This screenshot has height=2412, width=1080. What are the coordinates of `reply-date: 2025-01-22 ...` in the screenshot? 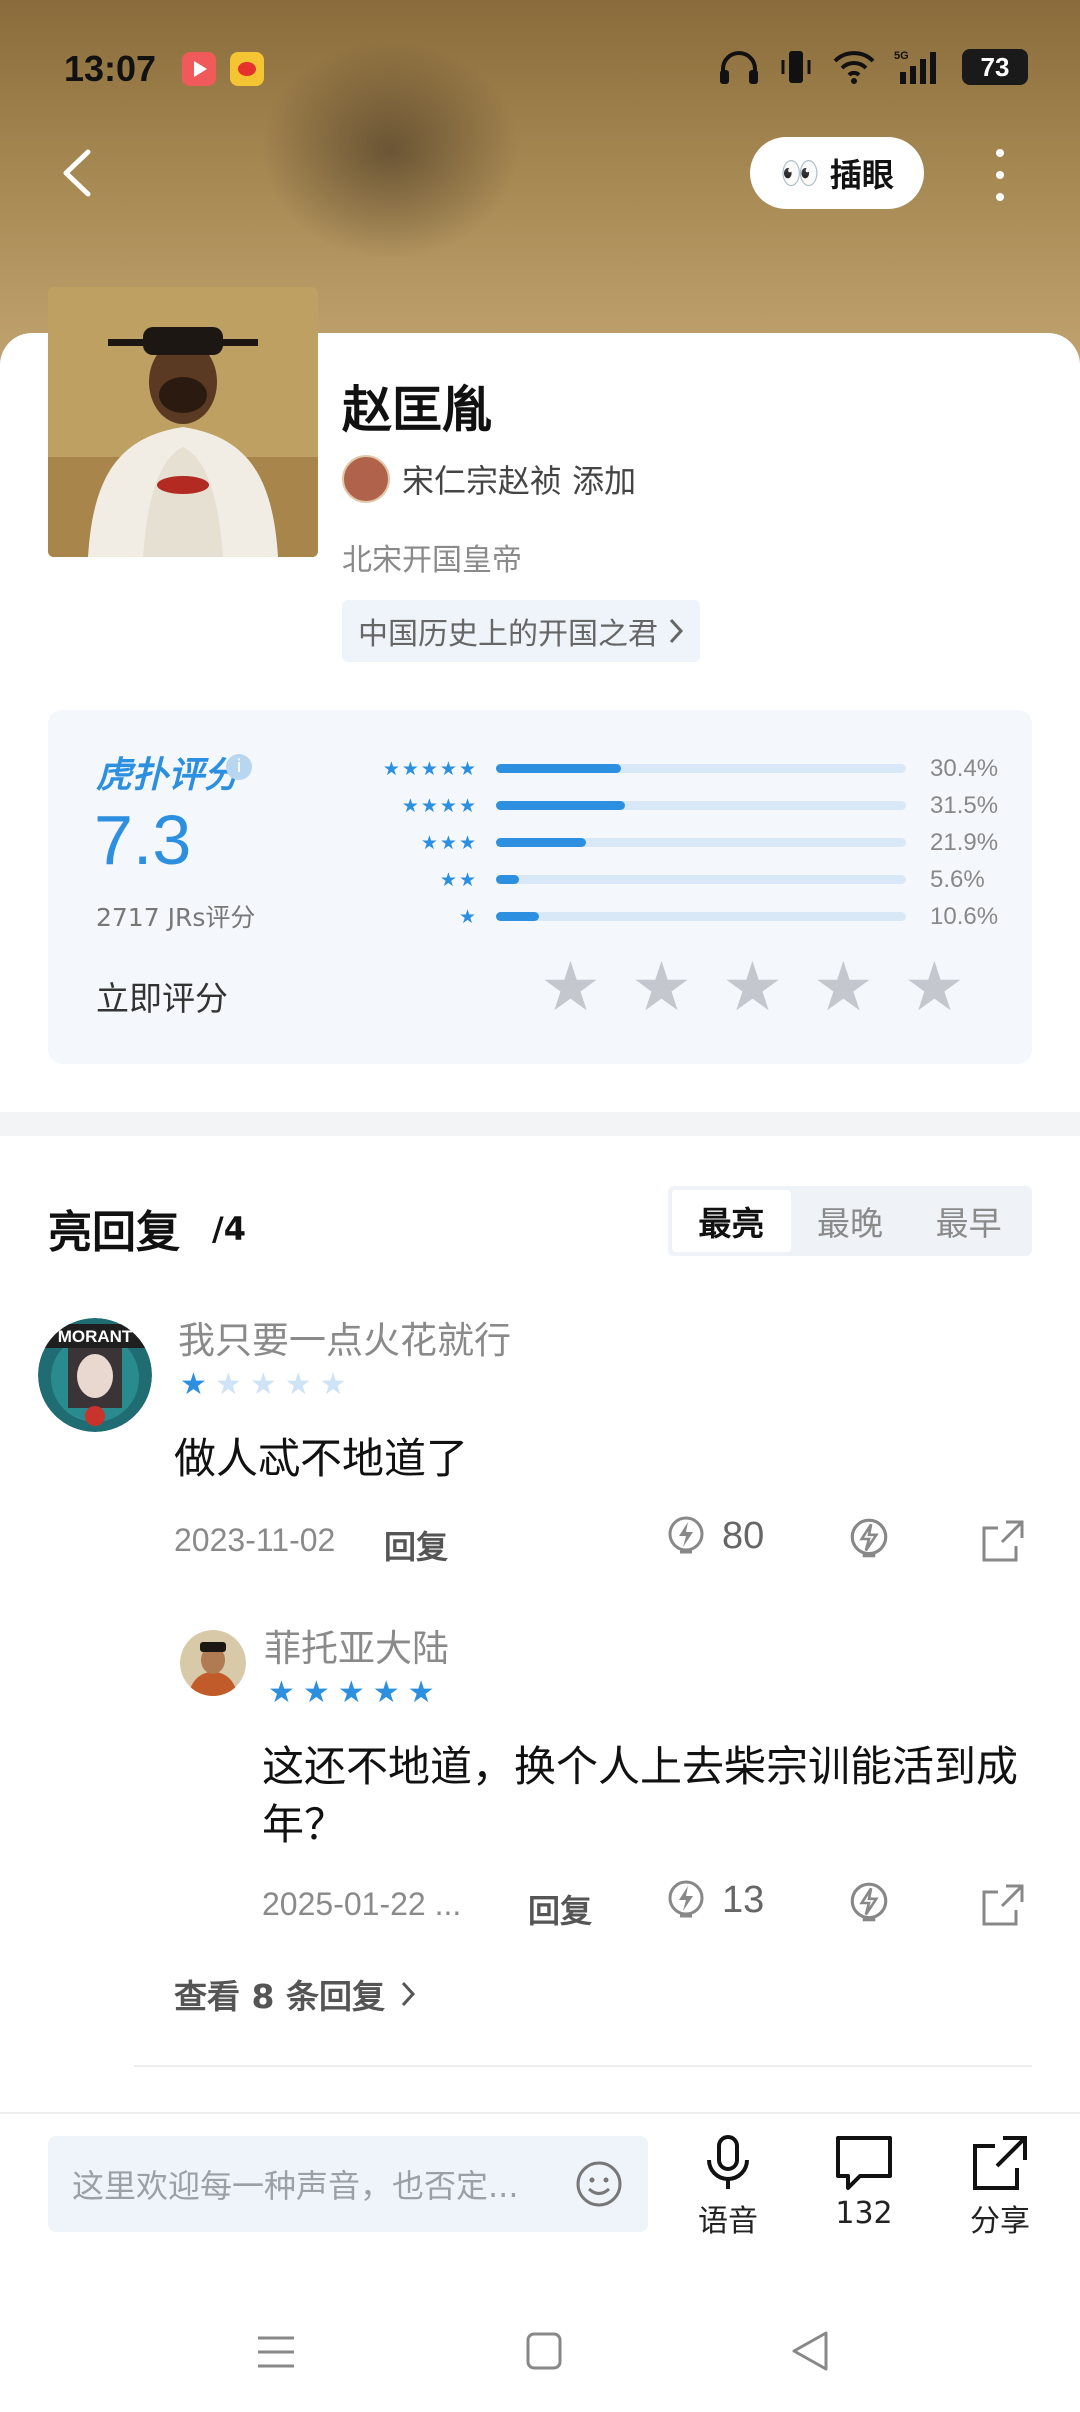 It's located at (362, 1904).